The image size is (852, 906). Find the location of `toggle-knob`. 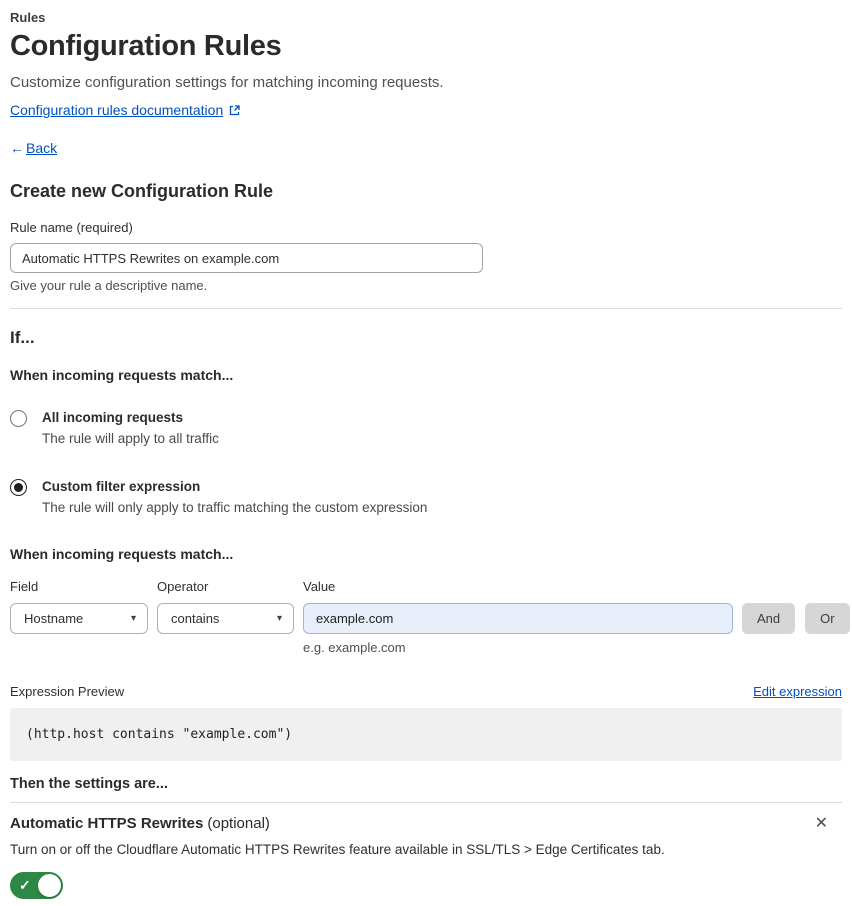

toggle-knob is located at coordinates (49, 885).